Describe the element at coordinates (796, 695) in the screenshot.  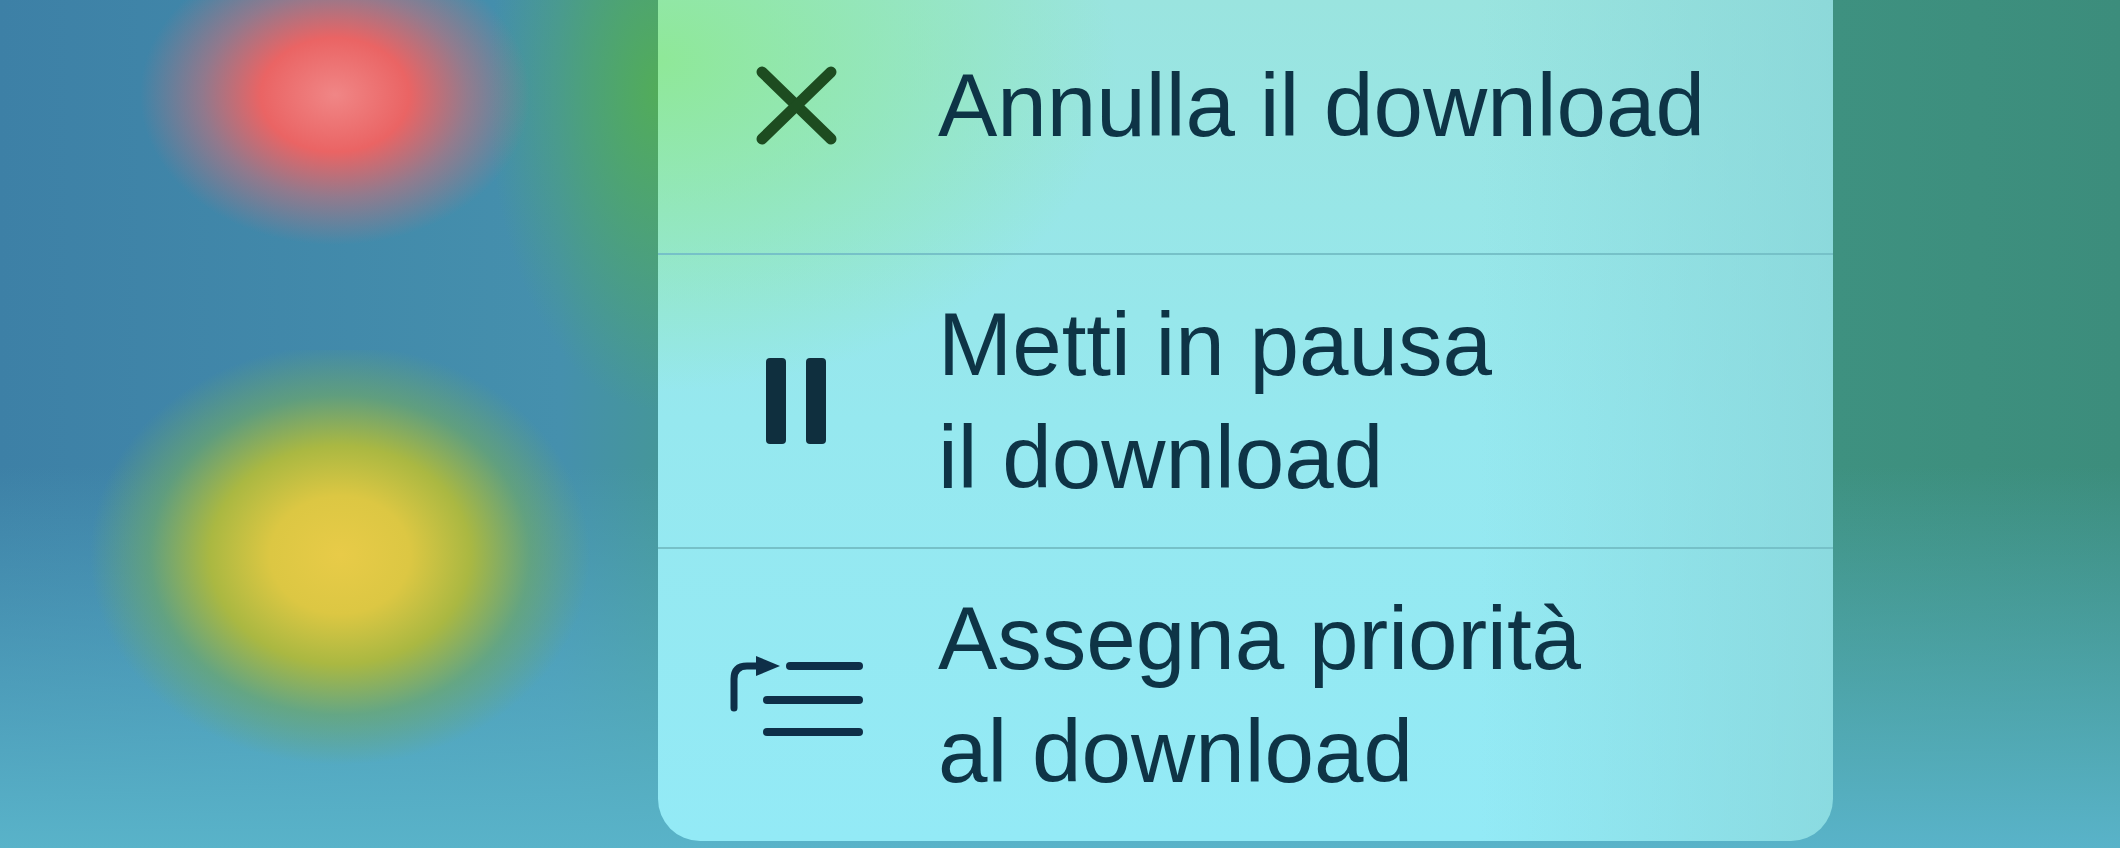
I see `arrow-list-icon` at that location.